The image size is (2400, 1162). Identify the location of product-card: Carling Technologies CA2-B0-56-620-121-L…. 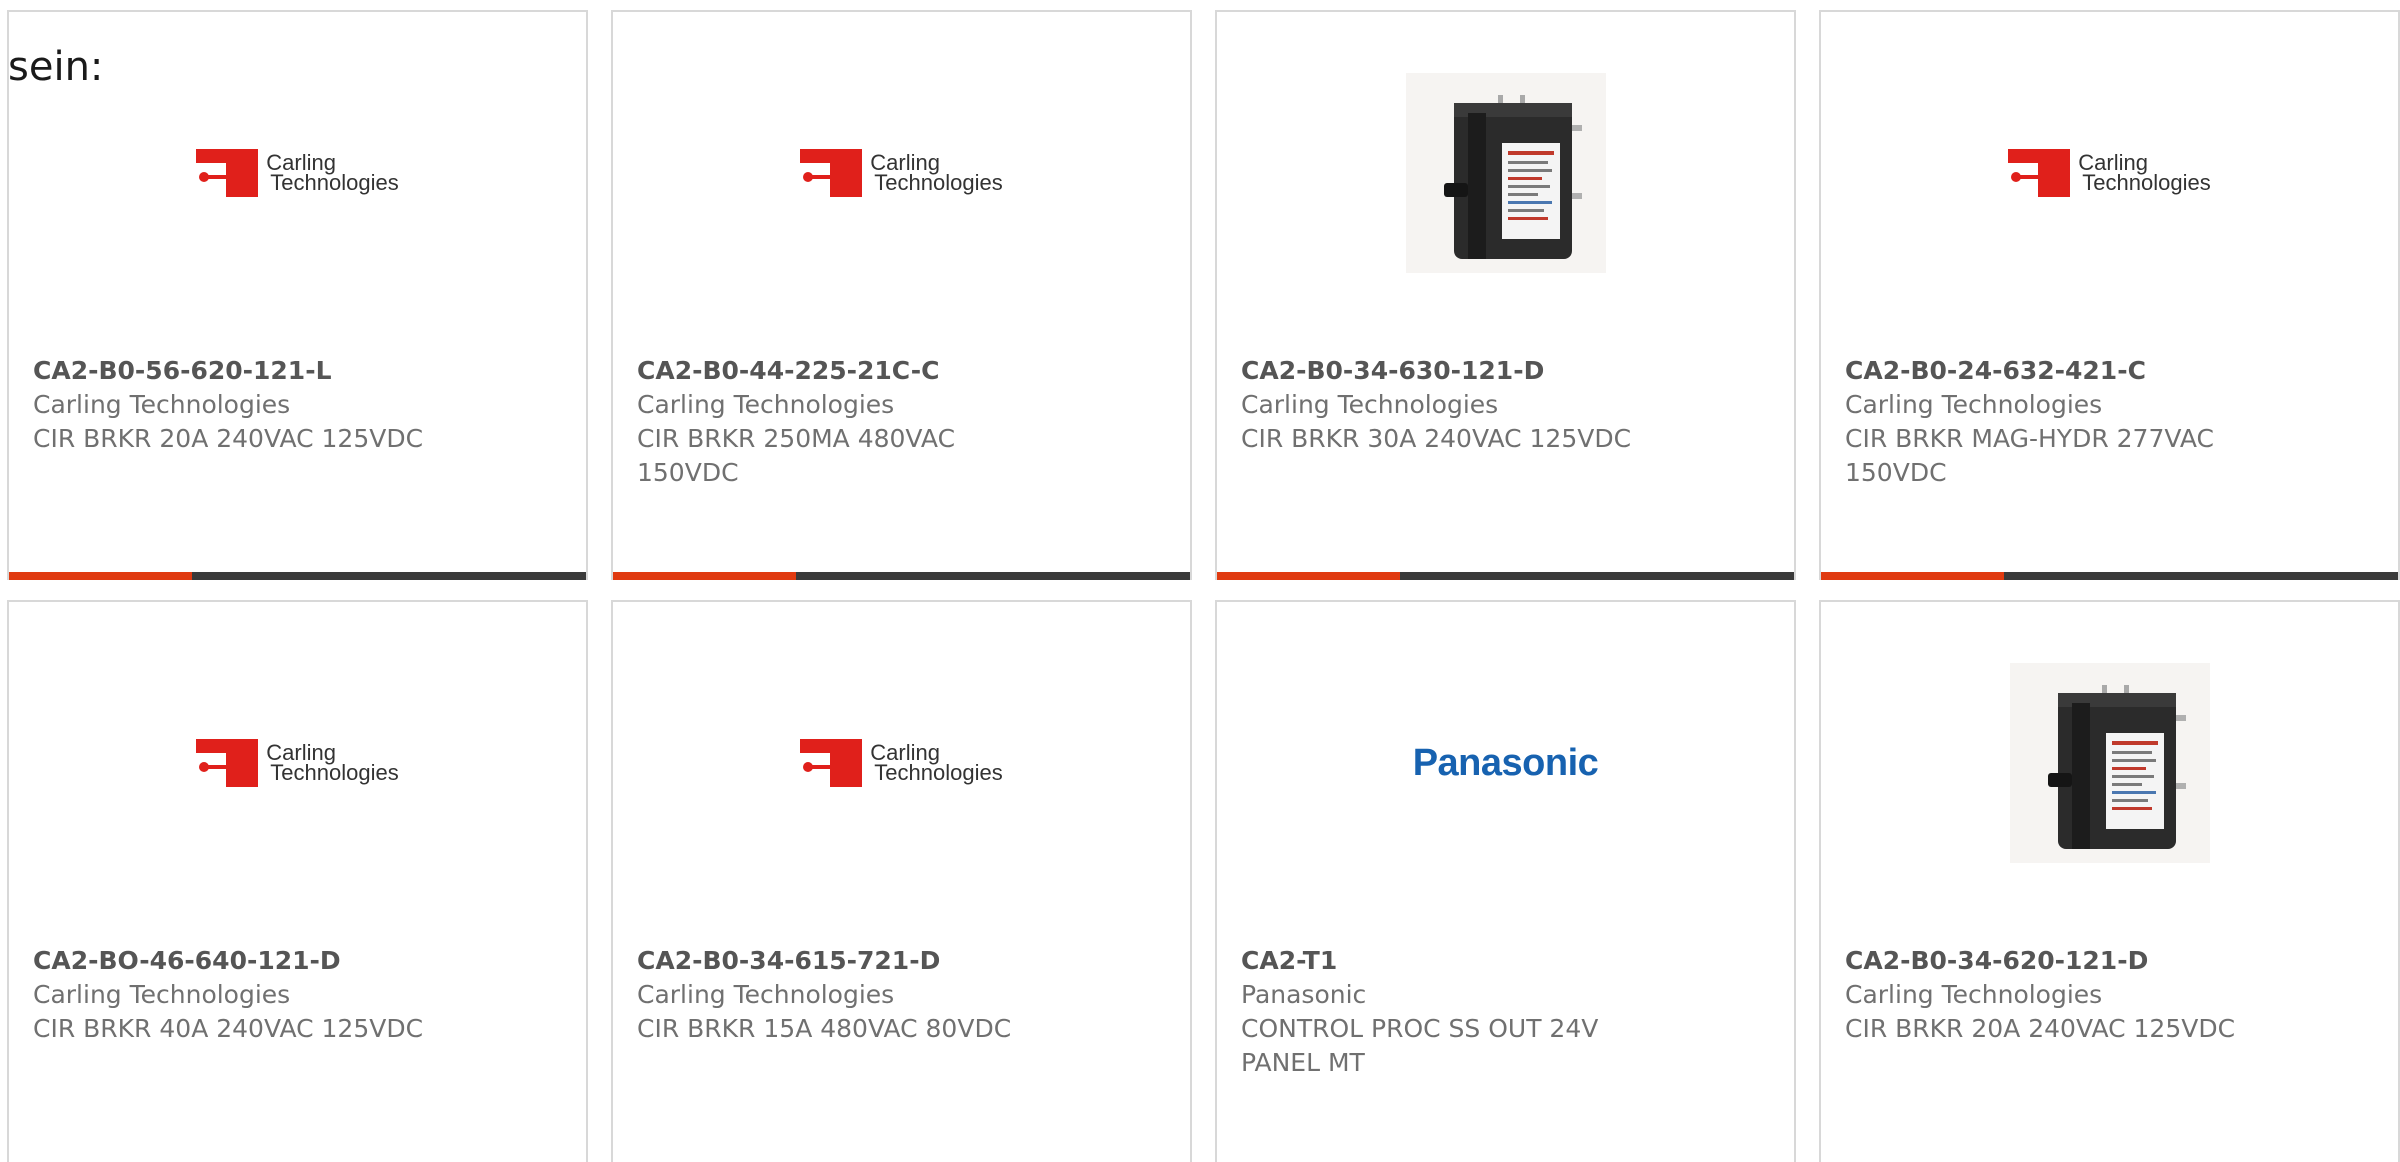
(297, 295).